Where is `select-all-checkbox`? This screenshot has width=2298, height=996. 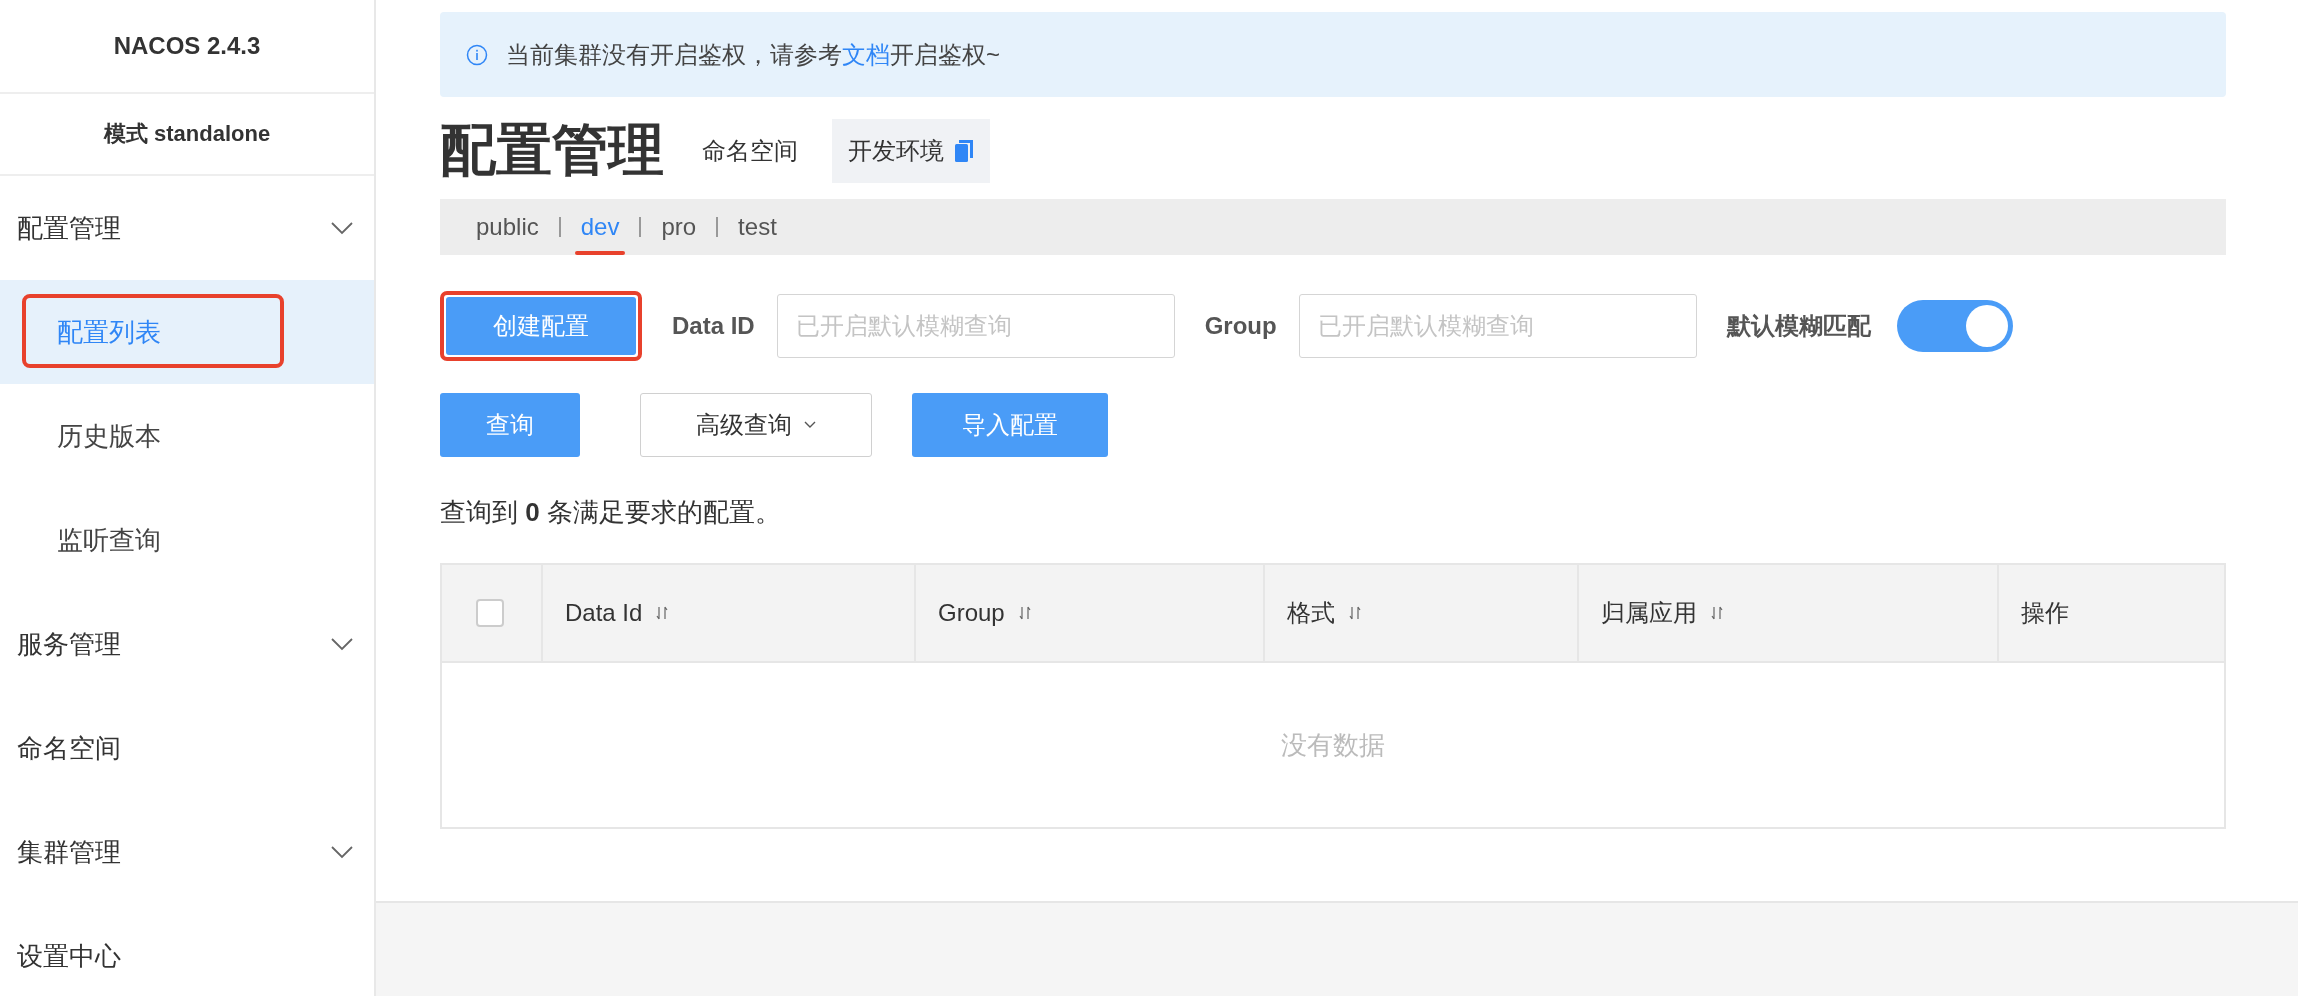
select-all-checkbox is located at coordinates (490, 613).